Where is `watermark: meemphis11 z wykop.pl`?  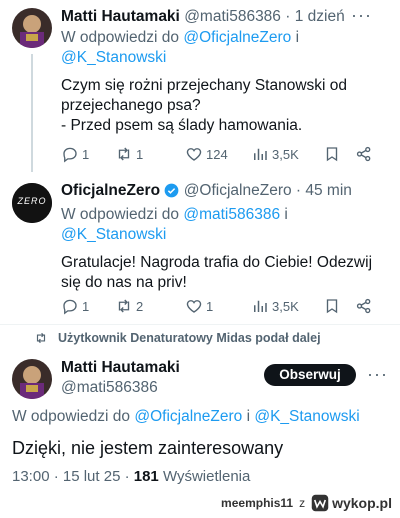
watermark: meemphis11 z wykop.pl is located at coordinates (306, 503).